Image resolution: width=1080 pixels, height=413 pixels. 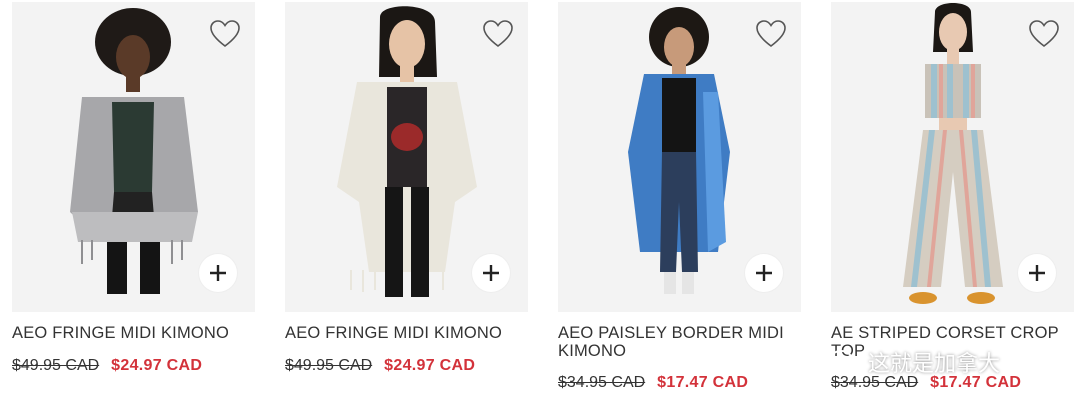 I want to click on watermark-text: 这就是加拿大, so click(x=934, y=363).